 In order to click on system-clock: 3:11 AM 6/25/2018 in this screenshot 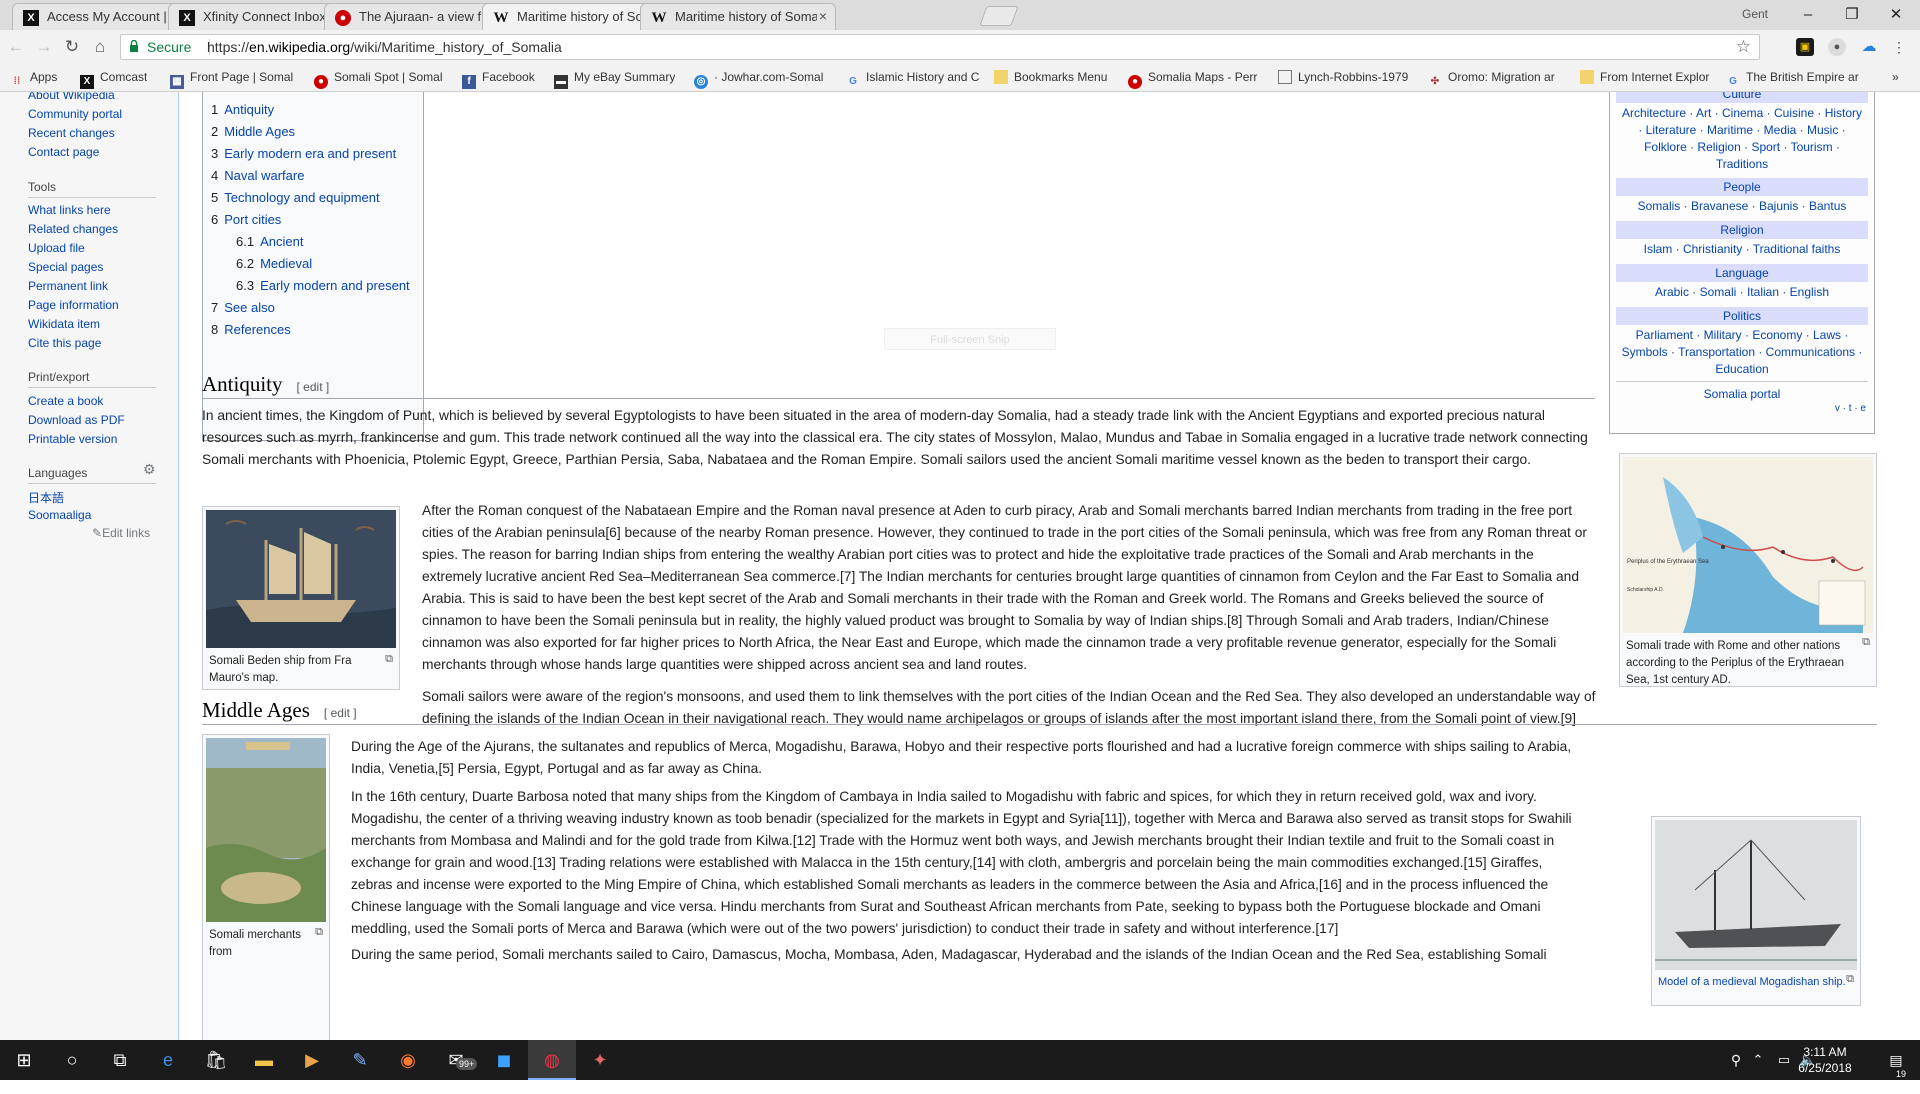, I will do `click(1825, 1060)`.